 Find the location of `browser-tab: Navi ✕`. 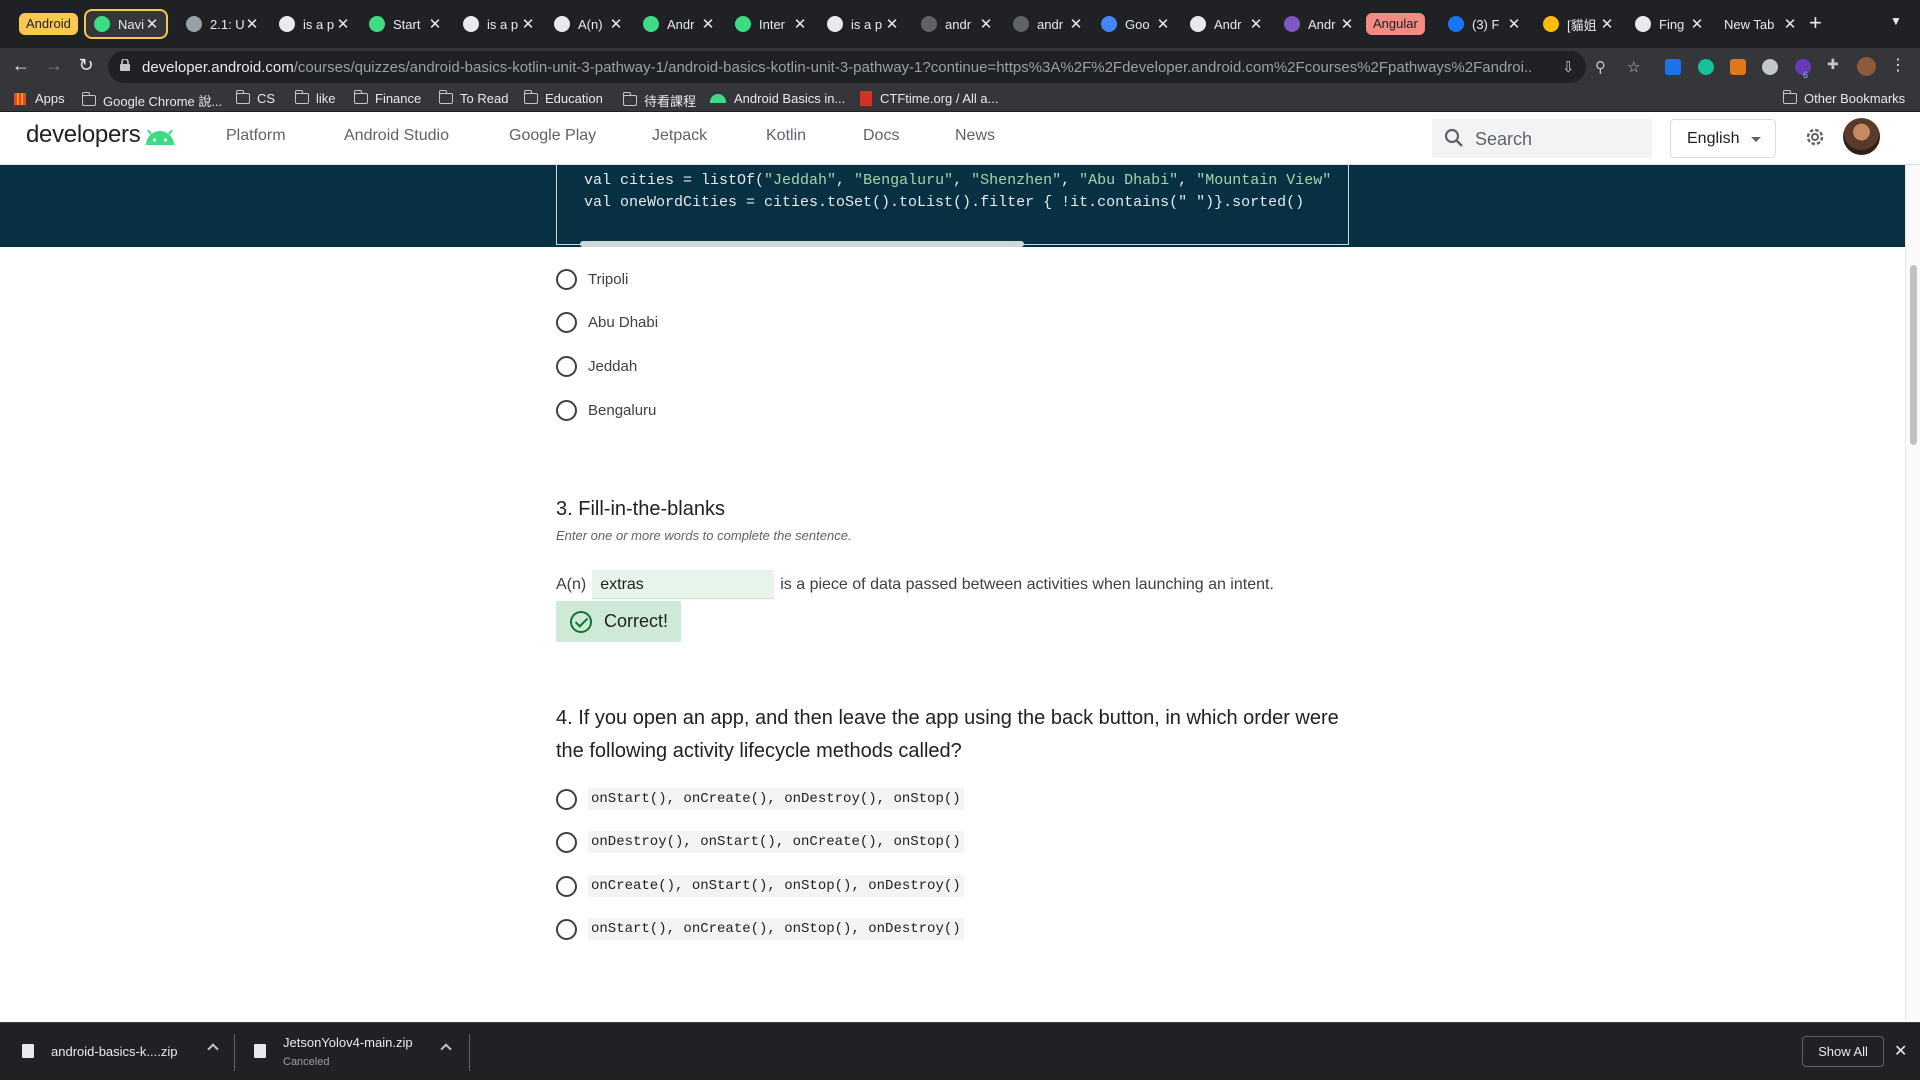

browser-tab: Navi ✕ is located at coordinates (126, 24).